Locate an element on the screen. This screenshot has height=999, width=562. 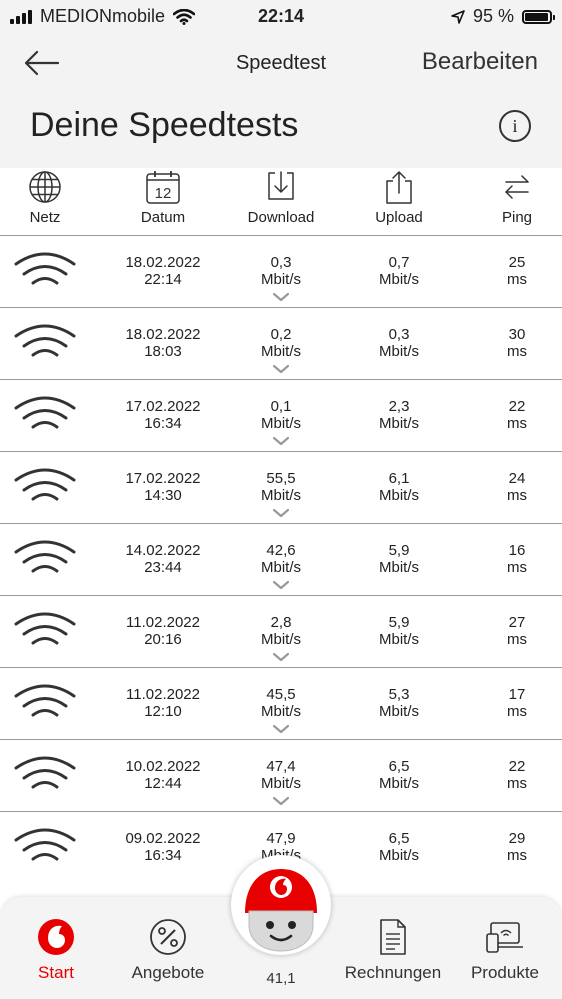
speedtest-row: 14.02.2022 23:44 42,6 Mbit/s 5,9 Mbit/s 16 ms is located at coordinates (281, 559).